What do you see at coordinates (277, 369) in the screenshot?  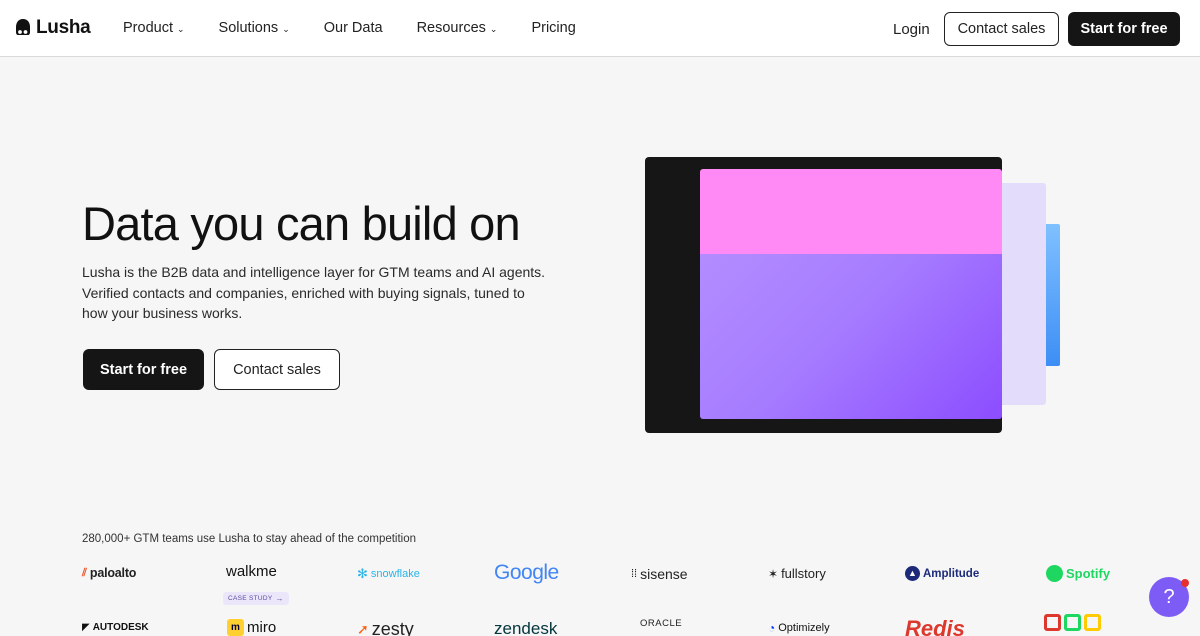 I see `hero-contact-sales-button: Contact sales` at bounding box center [277, 369].